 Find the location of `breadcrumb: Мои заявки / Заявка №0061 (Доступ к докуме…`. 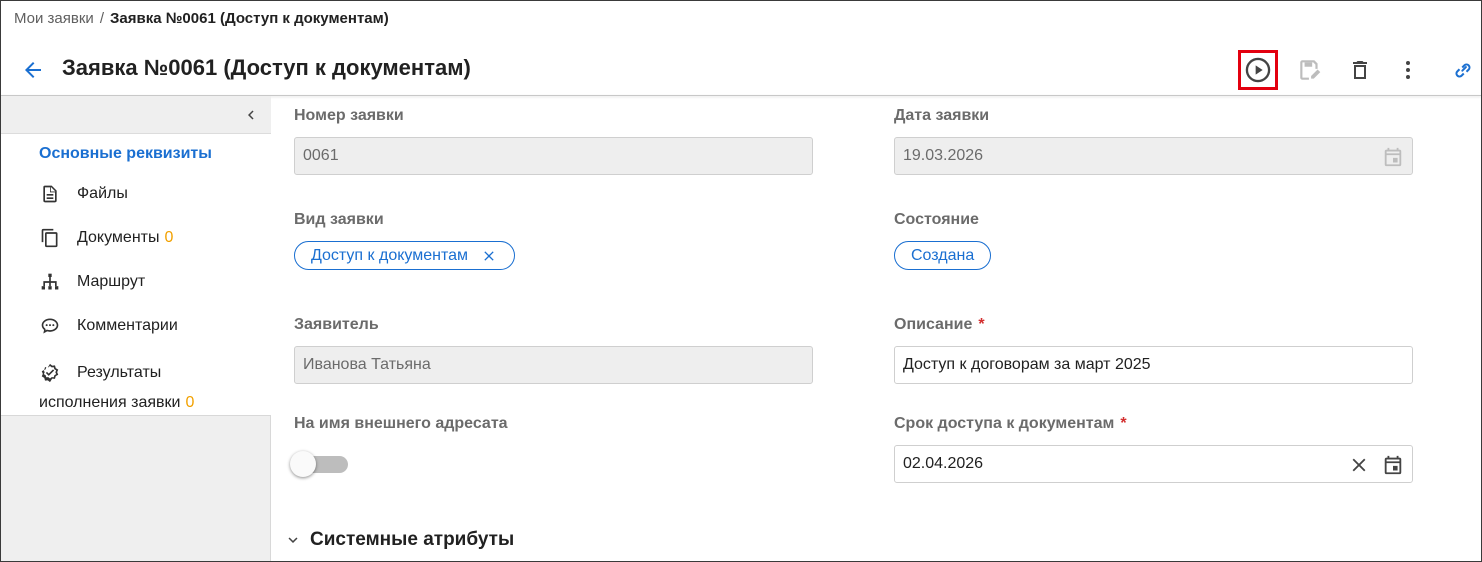

breadcrumb: Мои заявки / Заявка №0061 (Доступ к докуме… is located at coordinates (201, 18).